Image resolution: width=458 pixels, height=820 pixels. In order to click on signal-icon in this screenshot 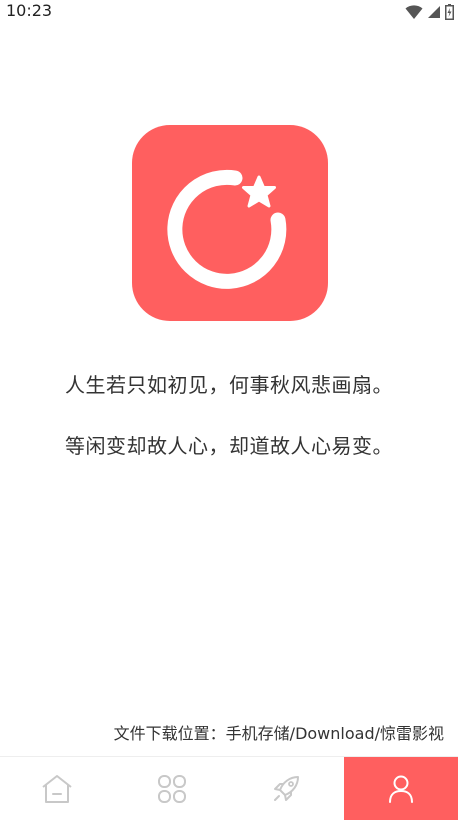, I will do `click(434, 12)`.